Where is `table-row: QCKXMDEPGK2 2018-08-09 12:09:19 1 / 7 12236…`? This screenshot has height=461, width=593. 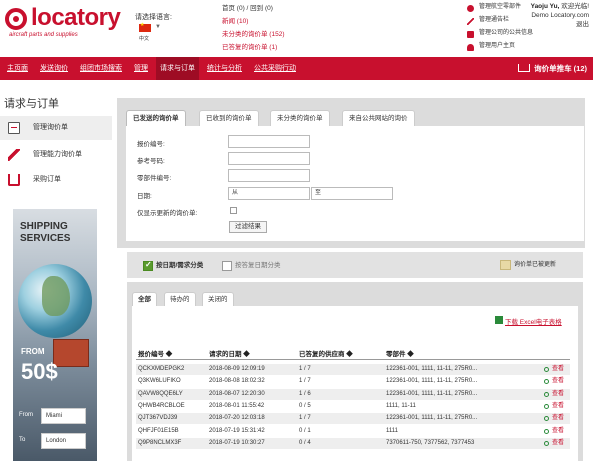
table-row: QCKXMDEPGK2 2018-08-09 12:09:19 1 / 7 12236… is located at coordinates (353, 369).